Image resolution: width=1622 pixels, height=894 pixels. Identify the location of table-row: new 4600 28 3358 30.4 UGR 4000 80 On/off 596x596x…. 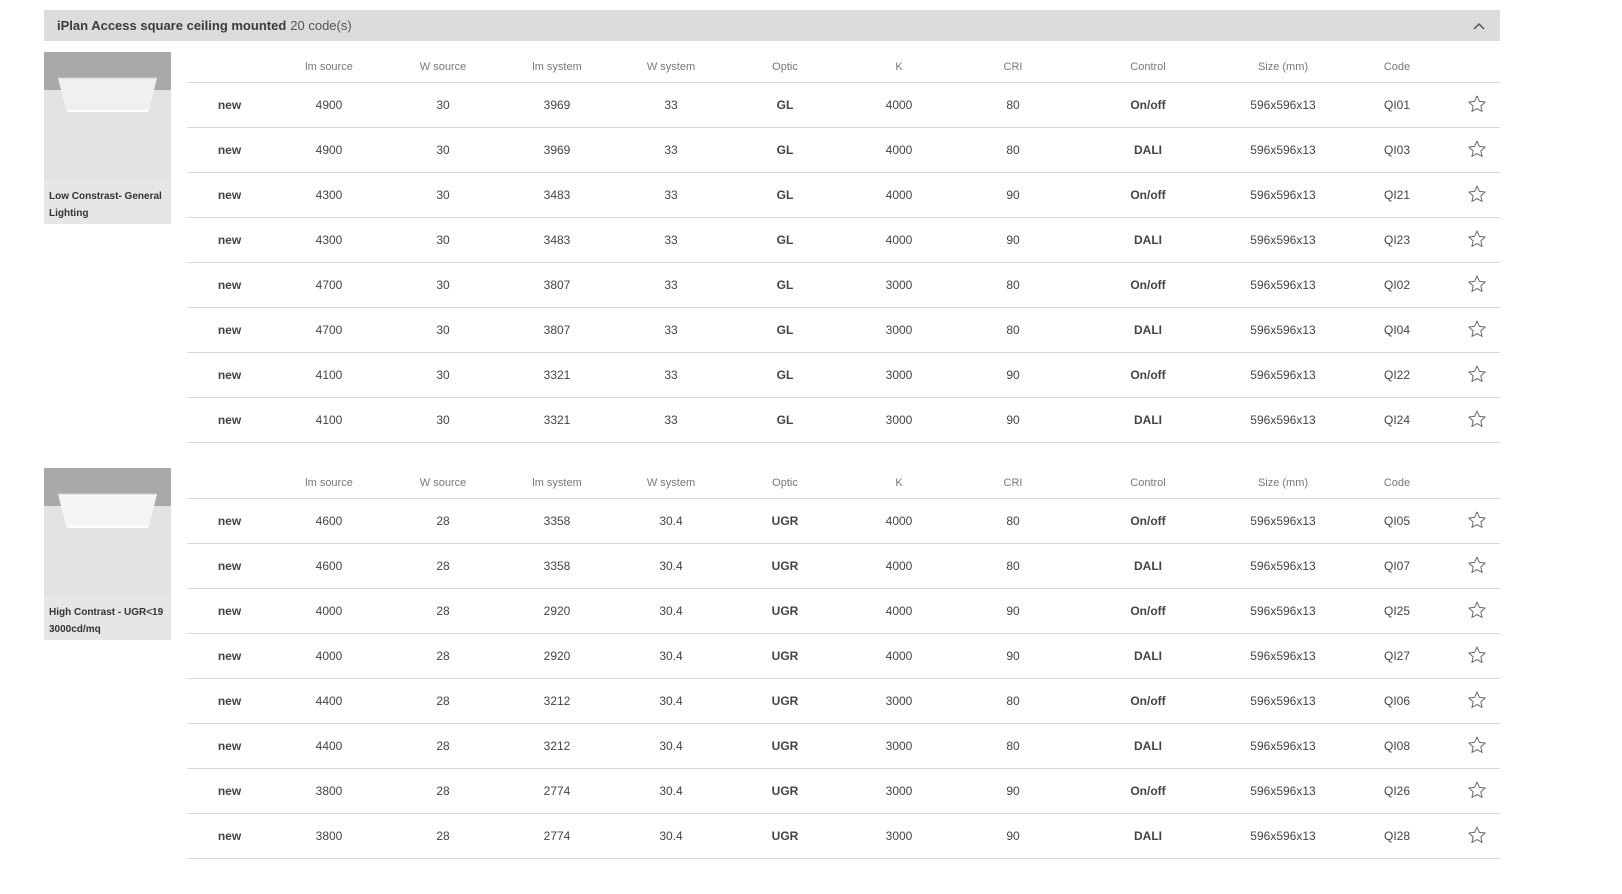
(843, 521).